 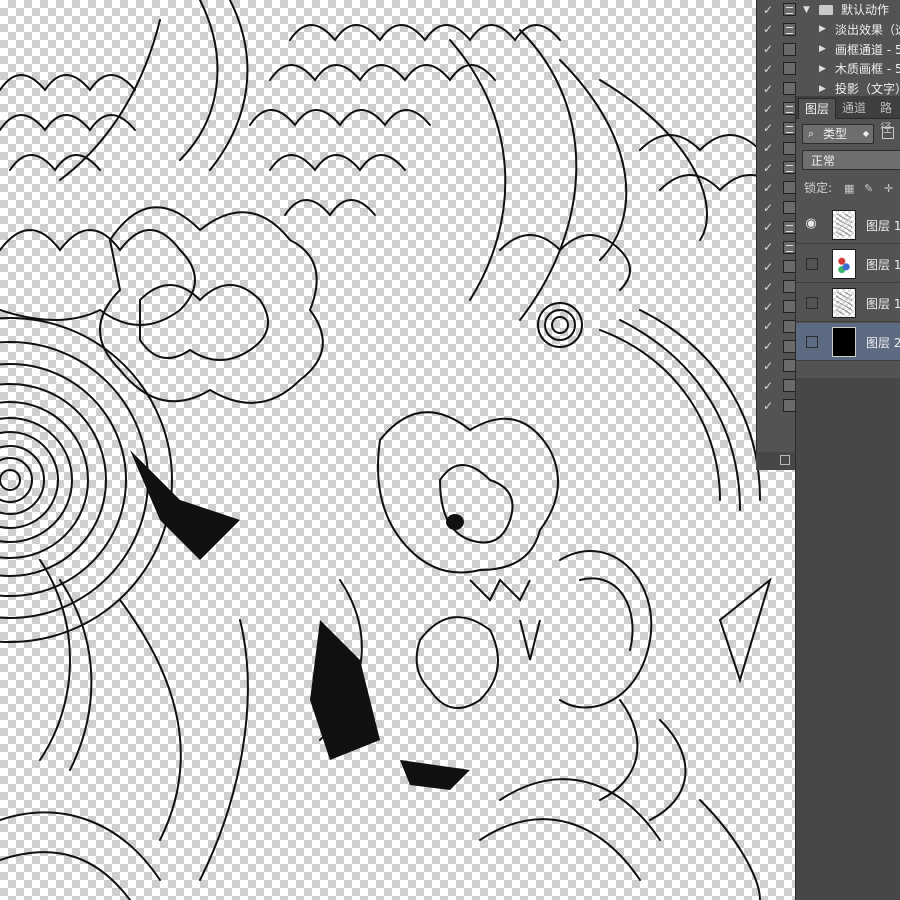 I want to click on layer-row: 图层 2, so click(x=848, y=342).